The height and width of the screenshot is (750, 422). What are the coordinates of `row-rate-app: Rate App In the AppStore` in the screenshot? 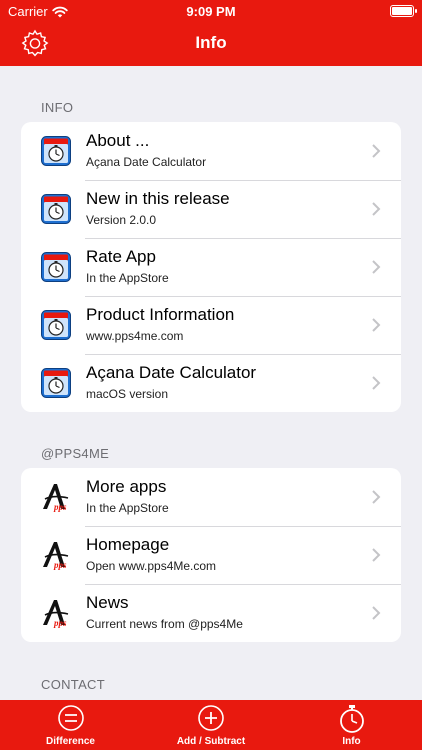 It's located at (211, 267).